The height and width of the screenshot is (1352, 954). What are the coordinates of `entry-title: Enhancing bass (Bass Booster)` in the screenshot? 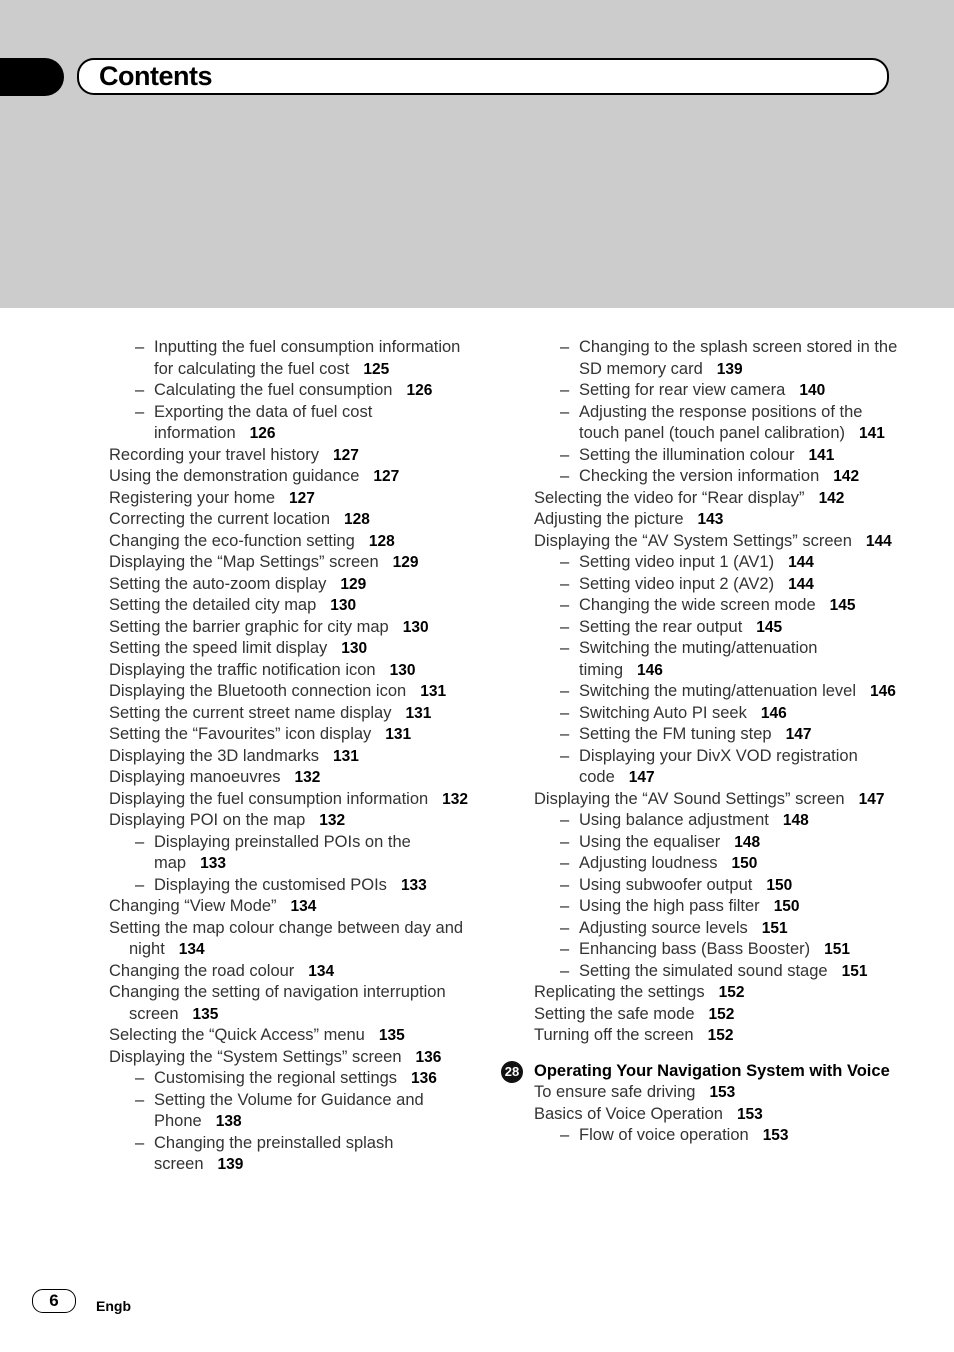 It's located at (695, 949).